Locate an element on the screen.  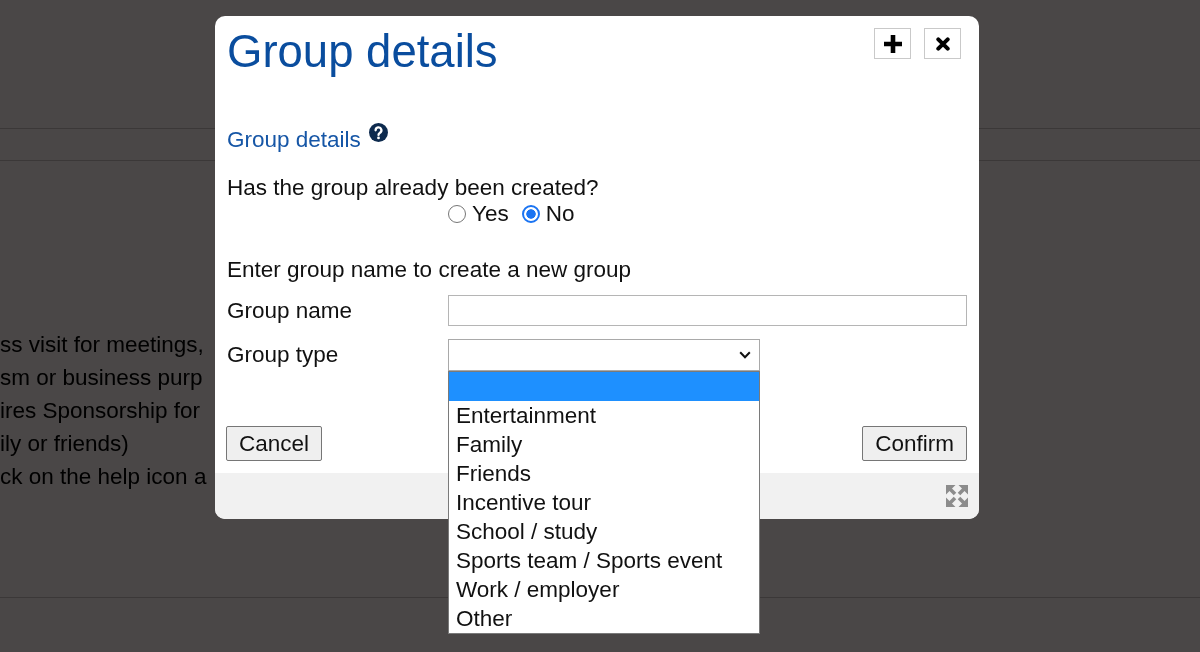
close-icon is located at coordinates (942, 43).